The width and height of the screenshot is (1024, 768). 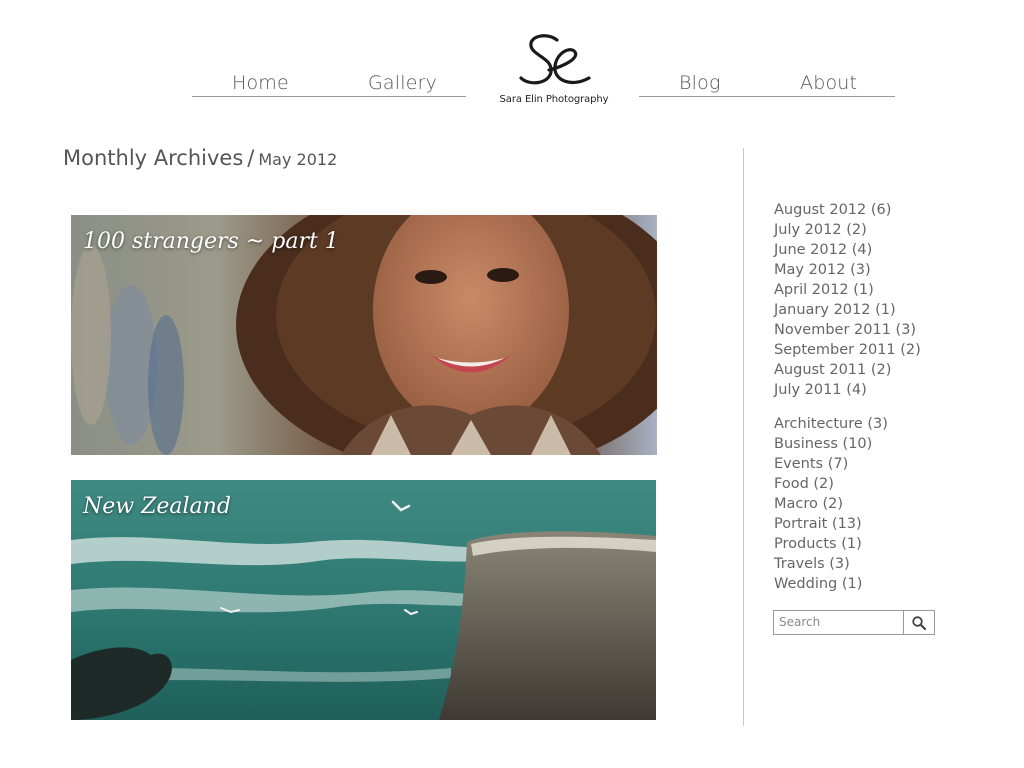 What do you see at coordinates (743, 437) in the screenshot?
I see `sidebar-divider` at bounding box center [743, 437].